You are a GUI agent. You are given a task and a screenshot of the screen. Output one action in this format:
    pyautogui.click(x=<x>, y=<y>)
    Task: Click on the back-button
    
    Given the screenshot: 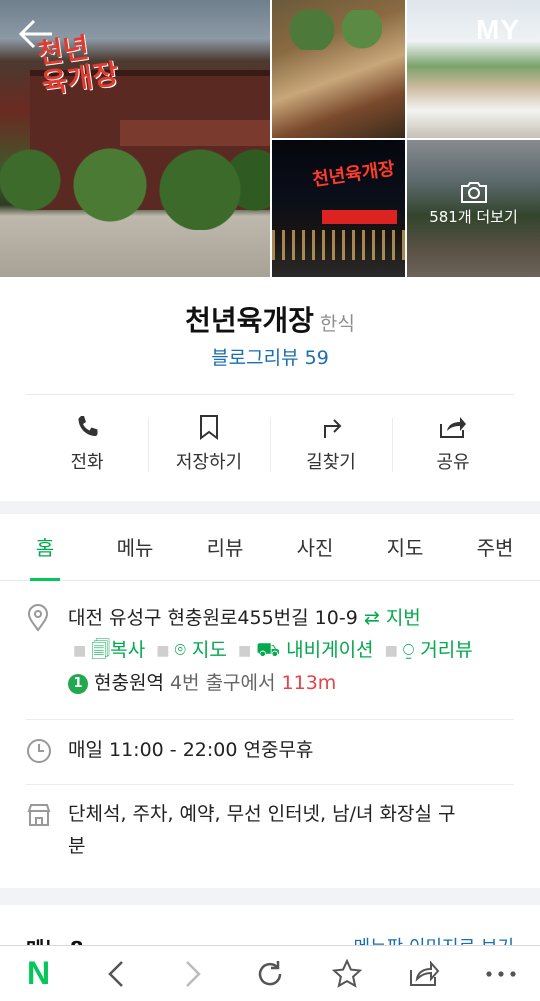 What is the action you would take?
    pyautogui.click(x=36, y=34)
    